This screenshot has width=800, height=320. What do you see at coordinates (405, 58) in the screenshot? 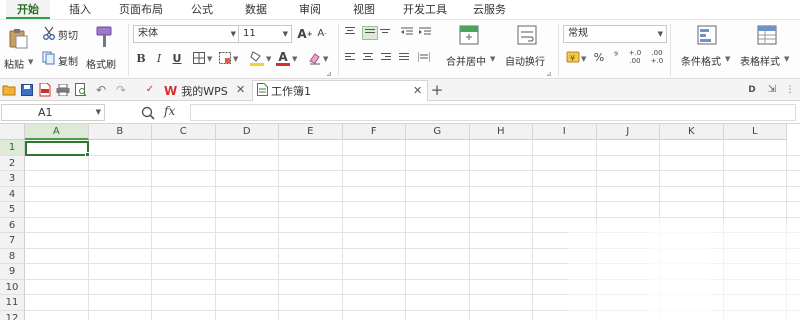
I see `justify-icon` at bounding box center [405, 58].